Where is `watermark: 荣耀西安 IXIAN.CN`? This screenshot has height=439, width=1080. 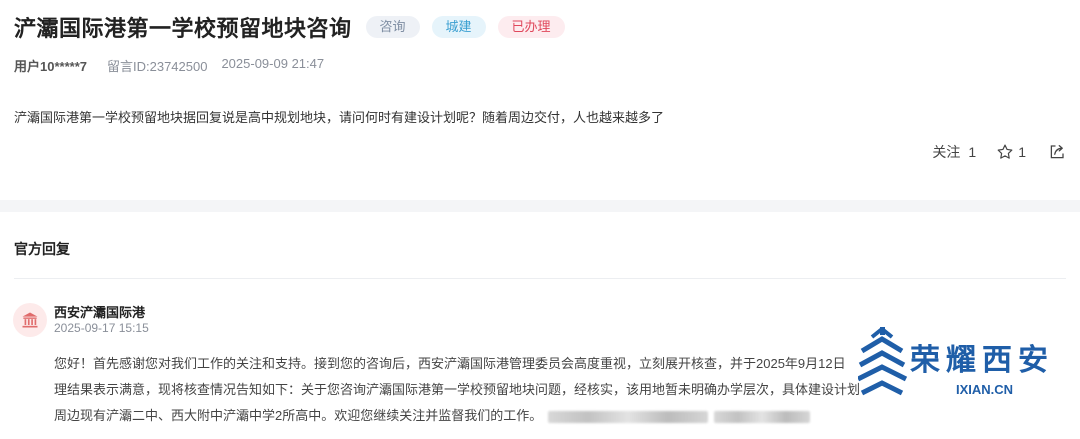
watermark: 荣耀西安 IXIAN.CN is located at coordinates (963, 367).